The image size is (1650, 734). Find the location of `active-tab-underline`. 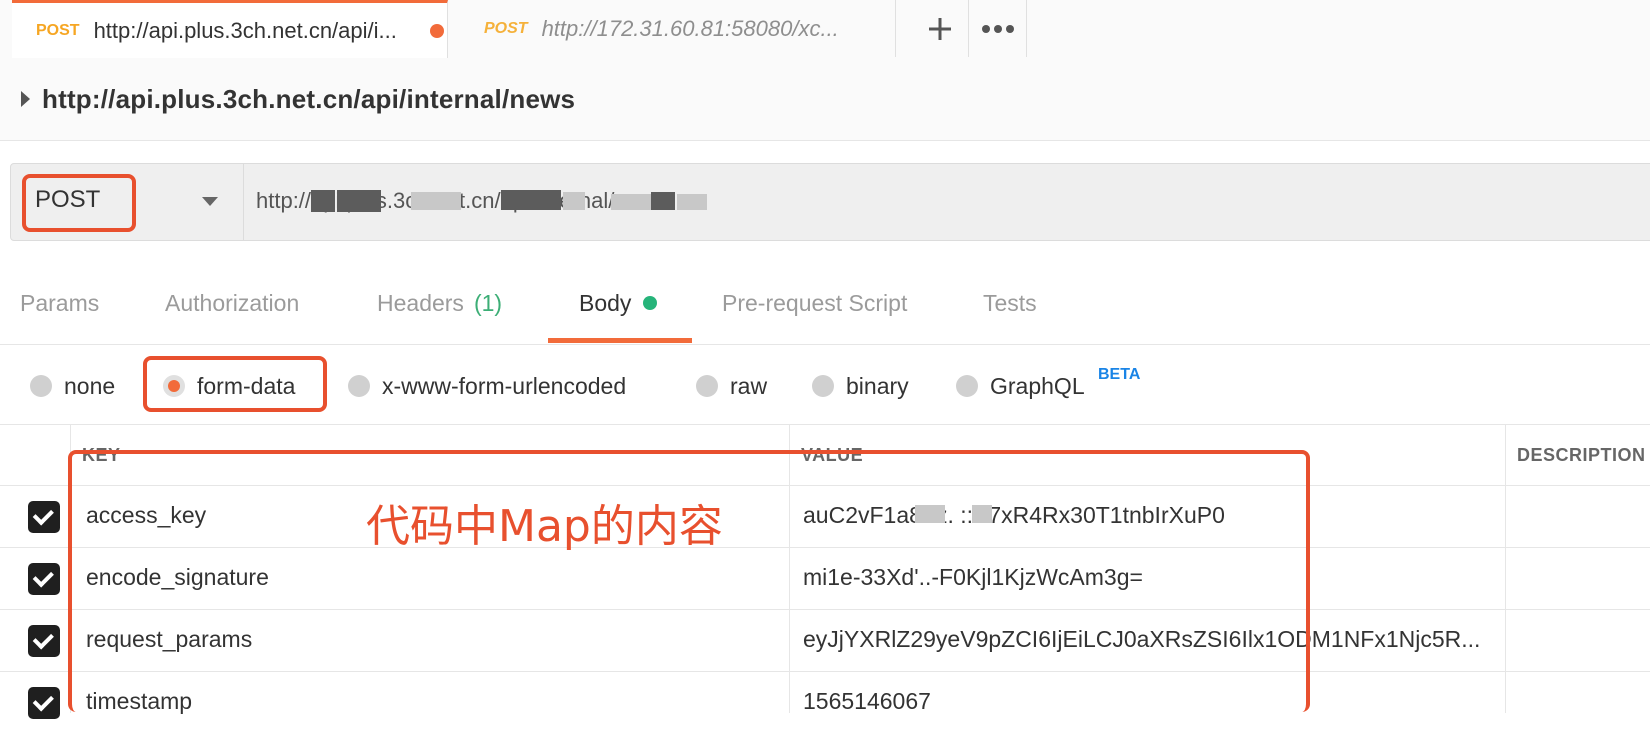

active-tab-underline is located at coordinates (620, 340).